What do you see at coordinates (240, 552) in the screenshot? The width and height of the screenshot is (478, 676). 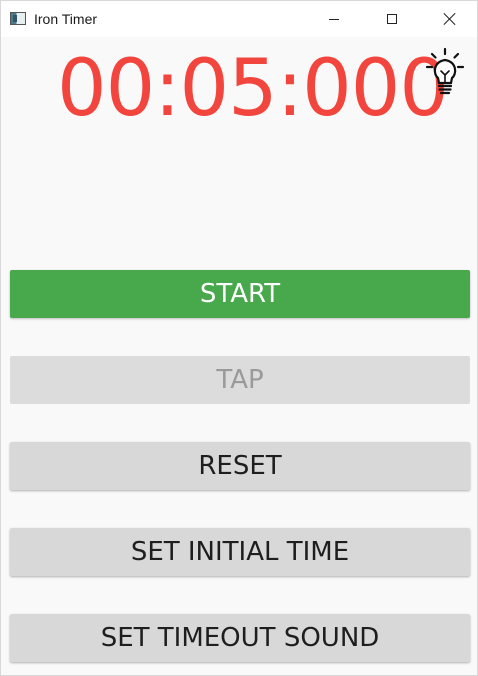 I see `set-initial-time-button: SET INITIAL TIME` at bounding box center [240, 552].